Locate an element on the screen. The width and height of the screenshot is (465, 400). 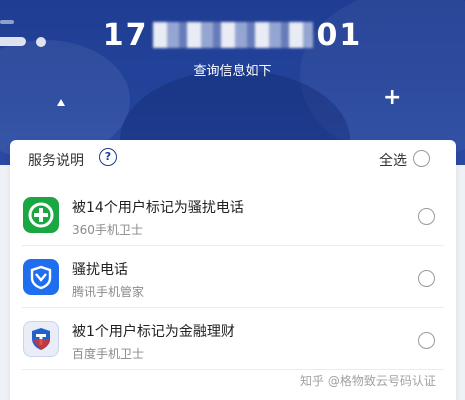
result-source: 百度手机卫士 is located at coordinates (108, 354).